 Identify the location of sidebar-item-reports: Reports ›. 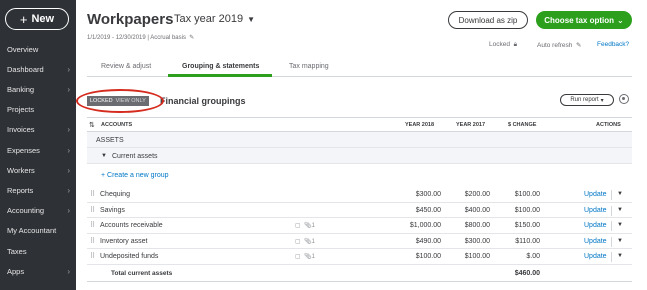
(38, 190).